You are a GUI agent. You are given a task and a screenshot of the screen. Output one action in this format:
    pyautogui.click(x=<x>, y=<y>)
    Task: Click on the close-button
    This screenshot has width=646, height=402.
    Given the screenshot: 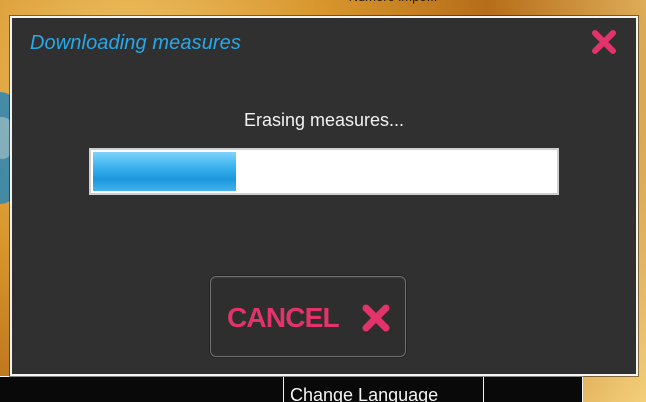 What is the action you would take?
    pyautogui.click(x=604, y=42)
    